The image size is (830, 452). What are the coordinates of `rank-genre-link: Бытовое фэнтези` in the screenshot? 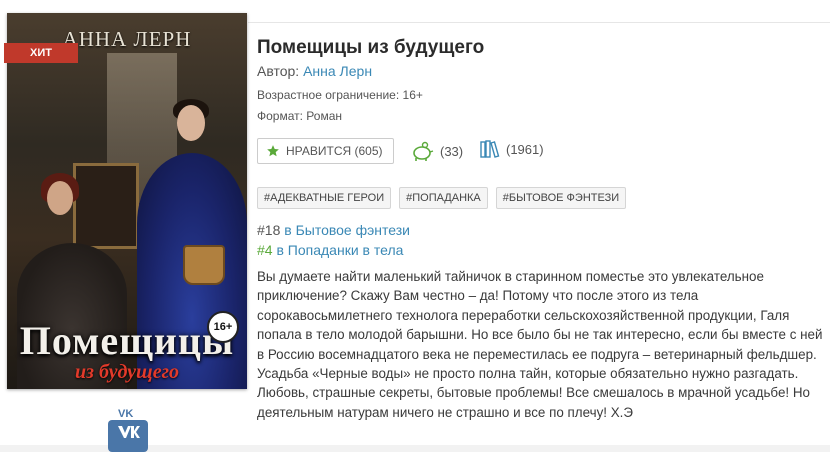 It's located at (353, 230).